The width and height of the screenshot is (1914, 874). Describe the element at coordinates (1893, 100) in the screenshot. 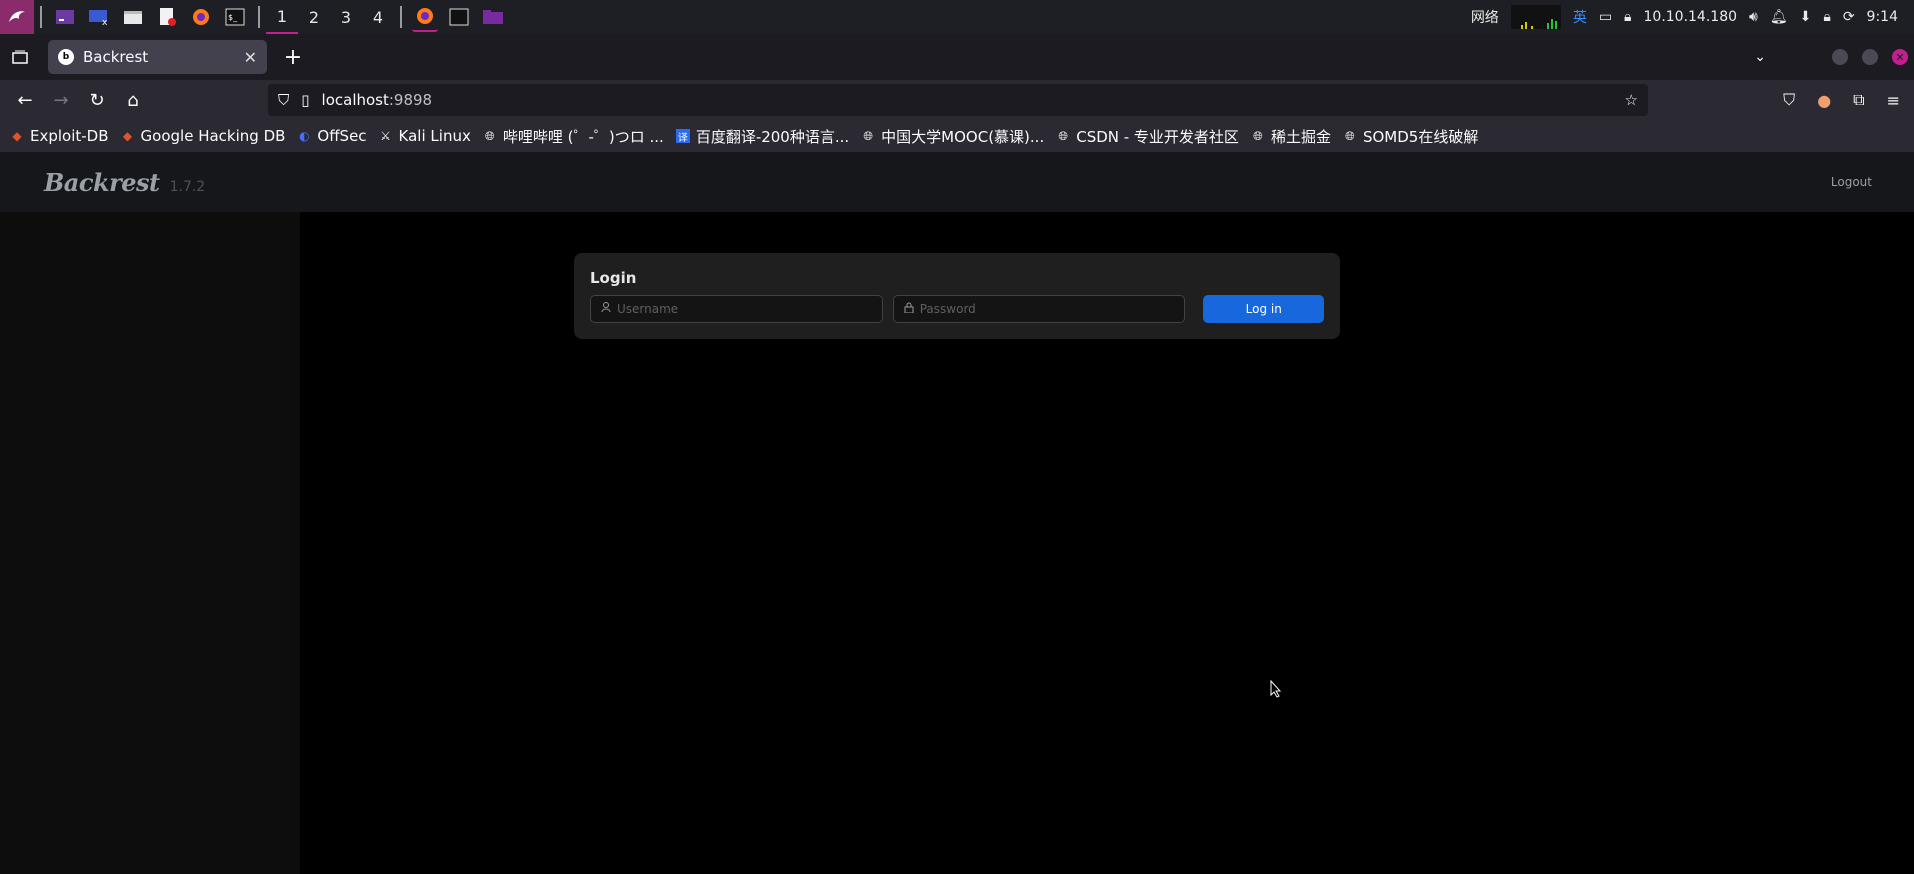

I see `hamburger-menu-icon: ≡` at that location.